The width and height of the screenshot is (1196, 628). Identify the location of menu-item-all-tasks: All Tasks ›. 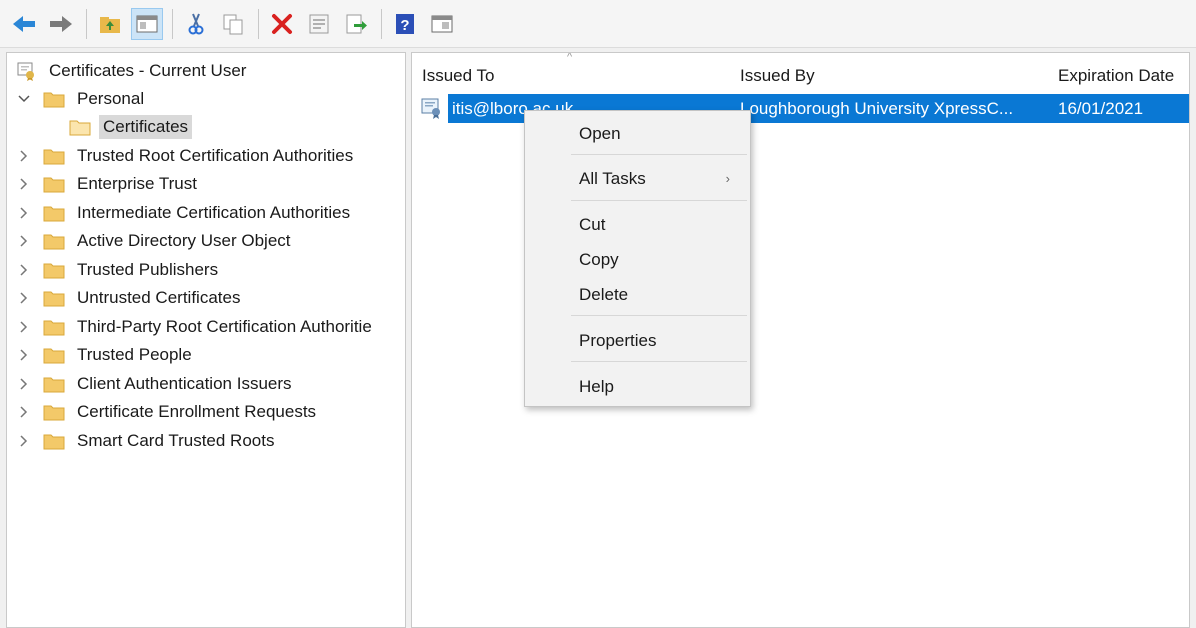
(637, 179).